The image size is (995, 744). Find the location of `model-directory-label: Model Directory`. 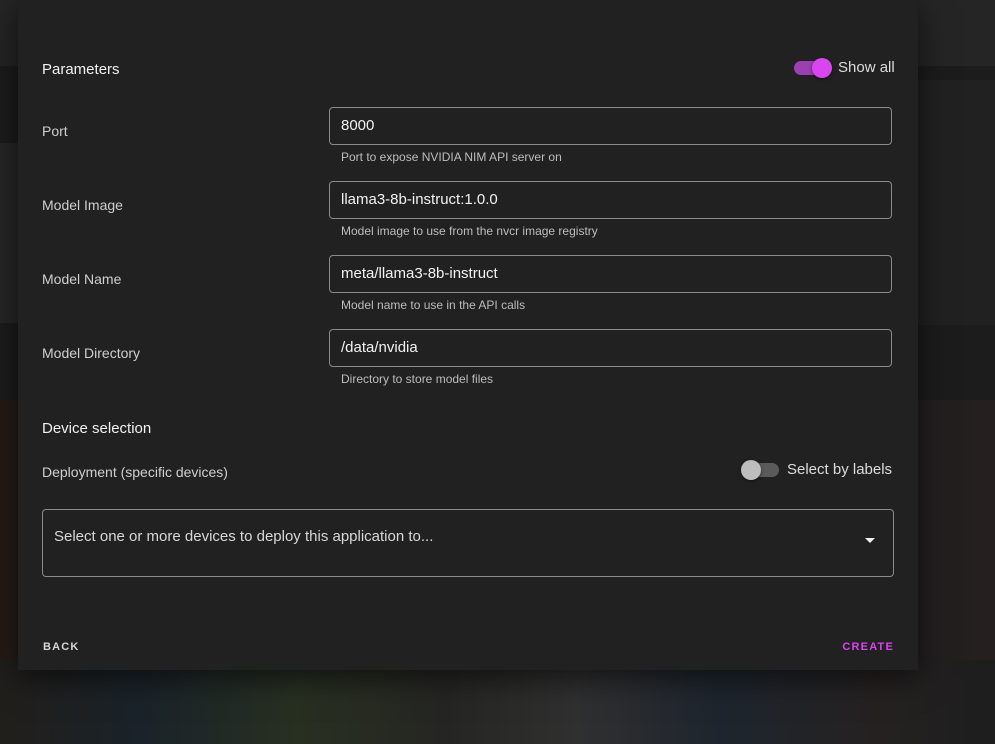

model-directory-label: Model Directory is located at coordinates (91, 353).